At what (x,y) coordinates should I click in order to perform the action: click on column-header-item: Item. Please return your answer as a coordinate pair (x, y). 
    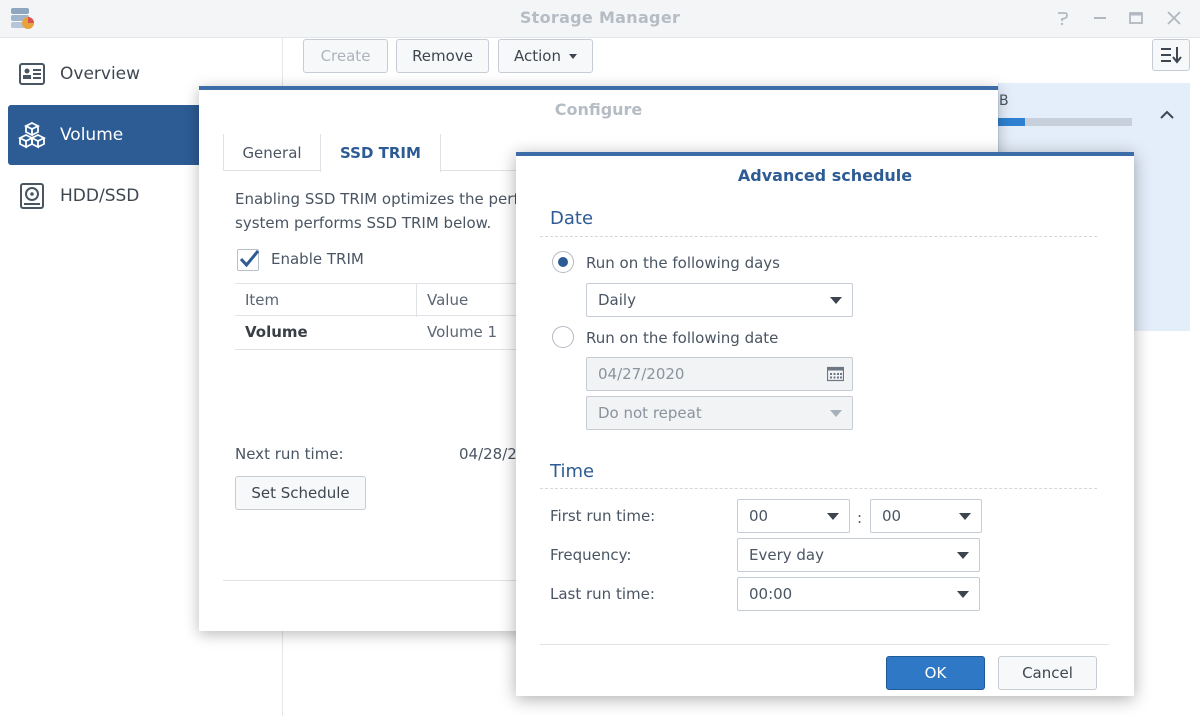
    Looking at the image, I should click on (262, 300).